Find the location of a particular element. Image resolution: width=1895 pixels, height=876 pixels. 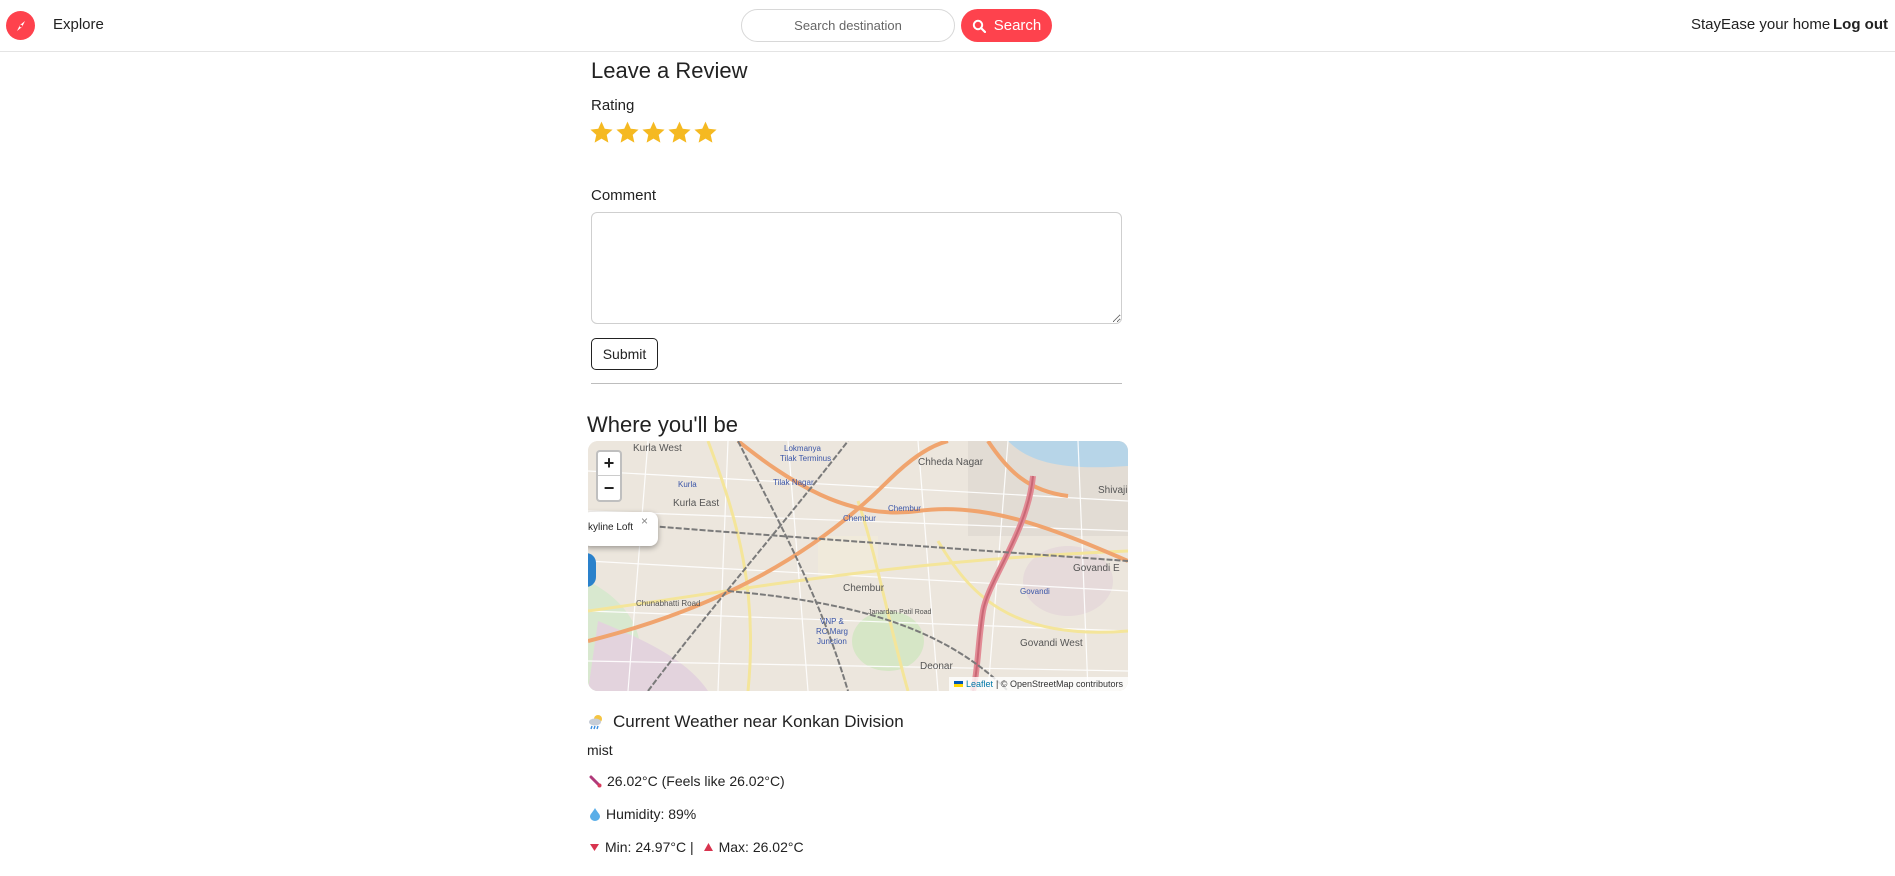

map-label: Tilak Nagar is located at coordinates (793, 482).